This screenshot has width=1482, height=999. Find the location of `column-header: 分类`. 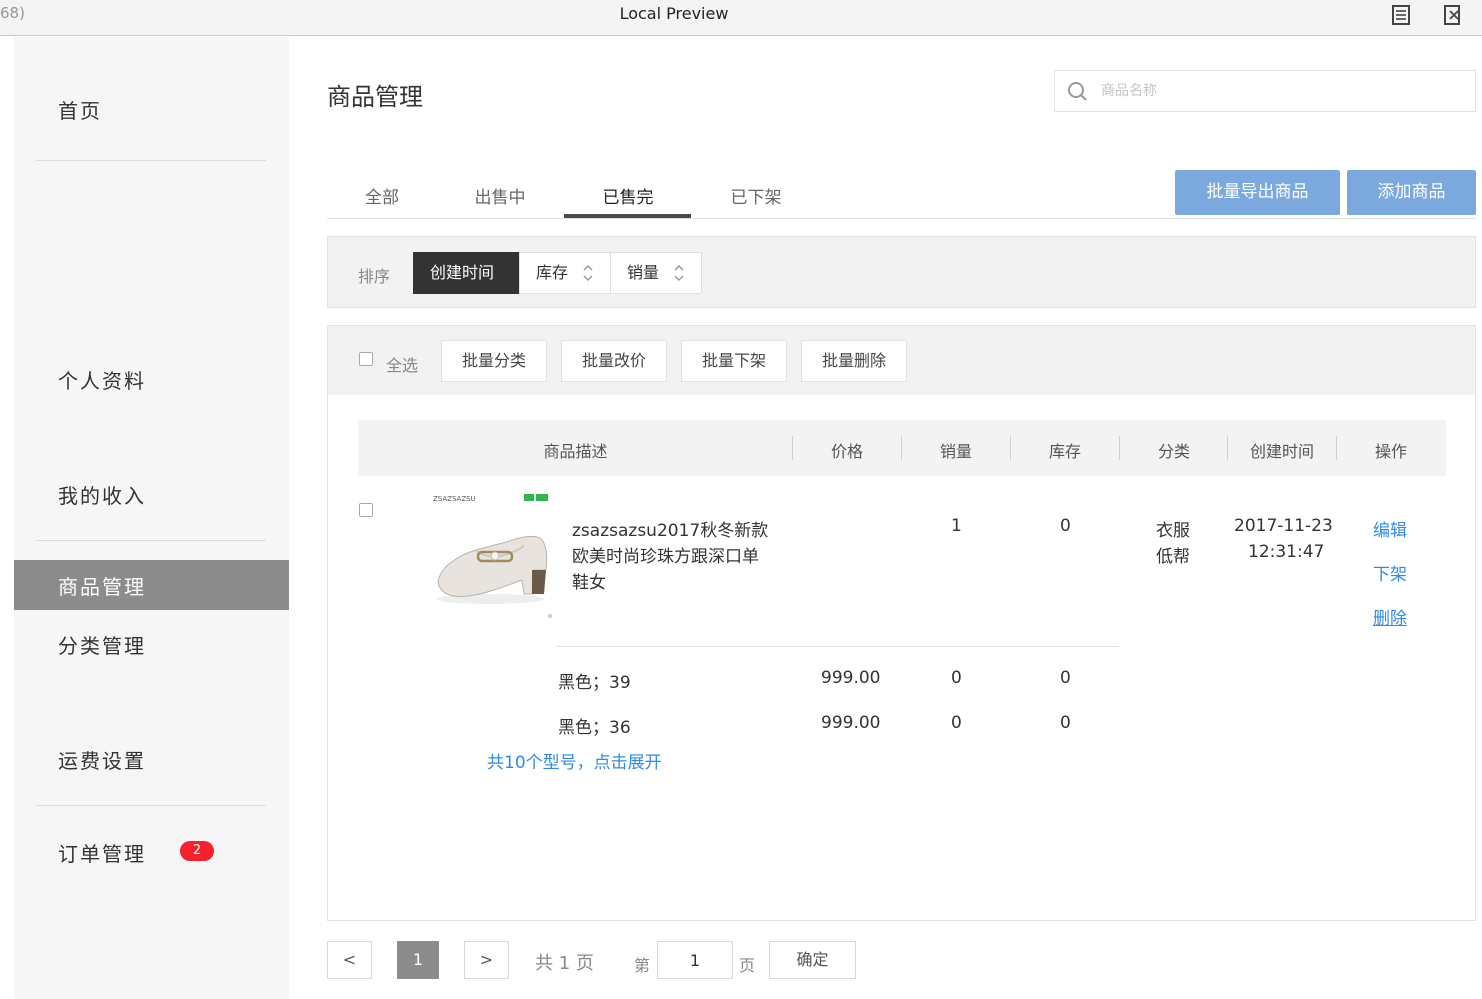

column-header: 分类 is located at coordinates (1173, 451).